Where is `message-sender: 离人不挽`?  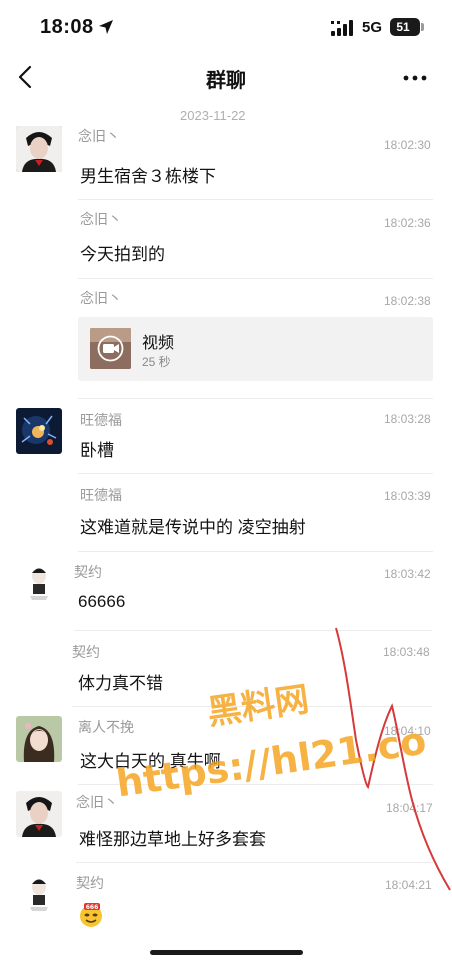
message-sender: 离人不挽 is located at coordinates (106, 727).